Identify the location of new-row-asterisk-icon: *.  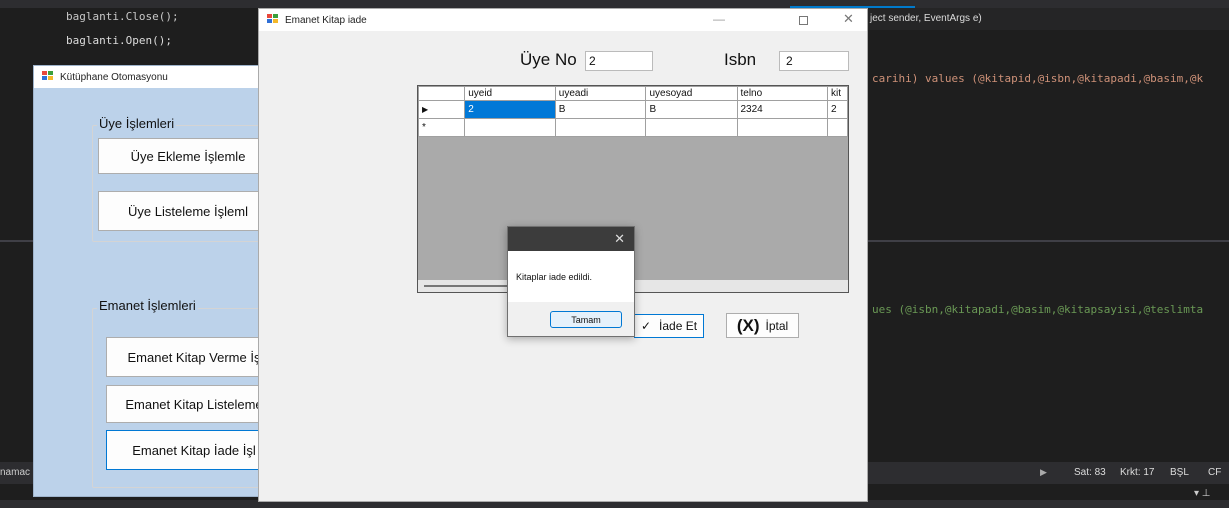
(442, 127).